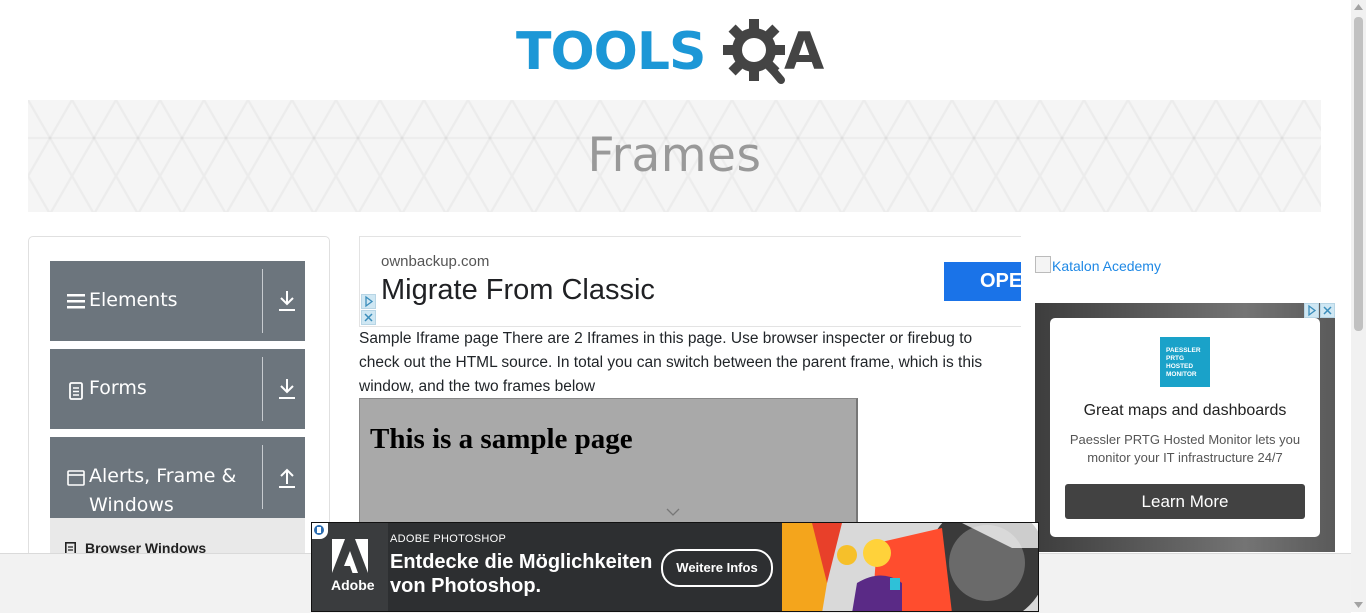  What do you see at coordinates (118, 388) in the screenshot?
I see `sidebar-group-label: Forms` at bounding box center [118, 388].